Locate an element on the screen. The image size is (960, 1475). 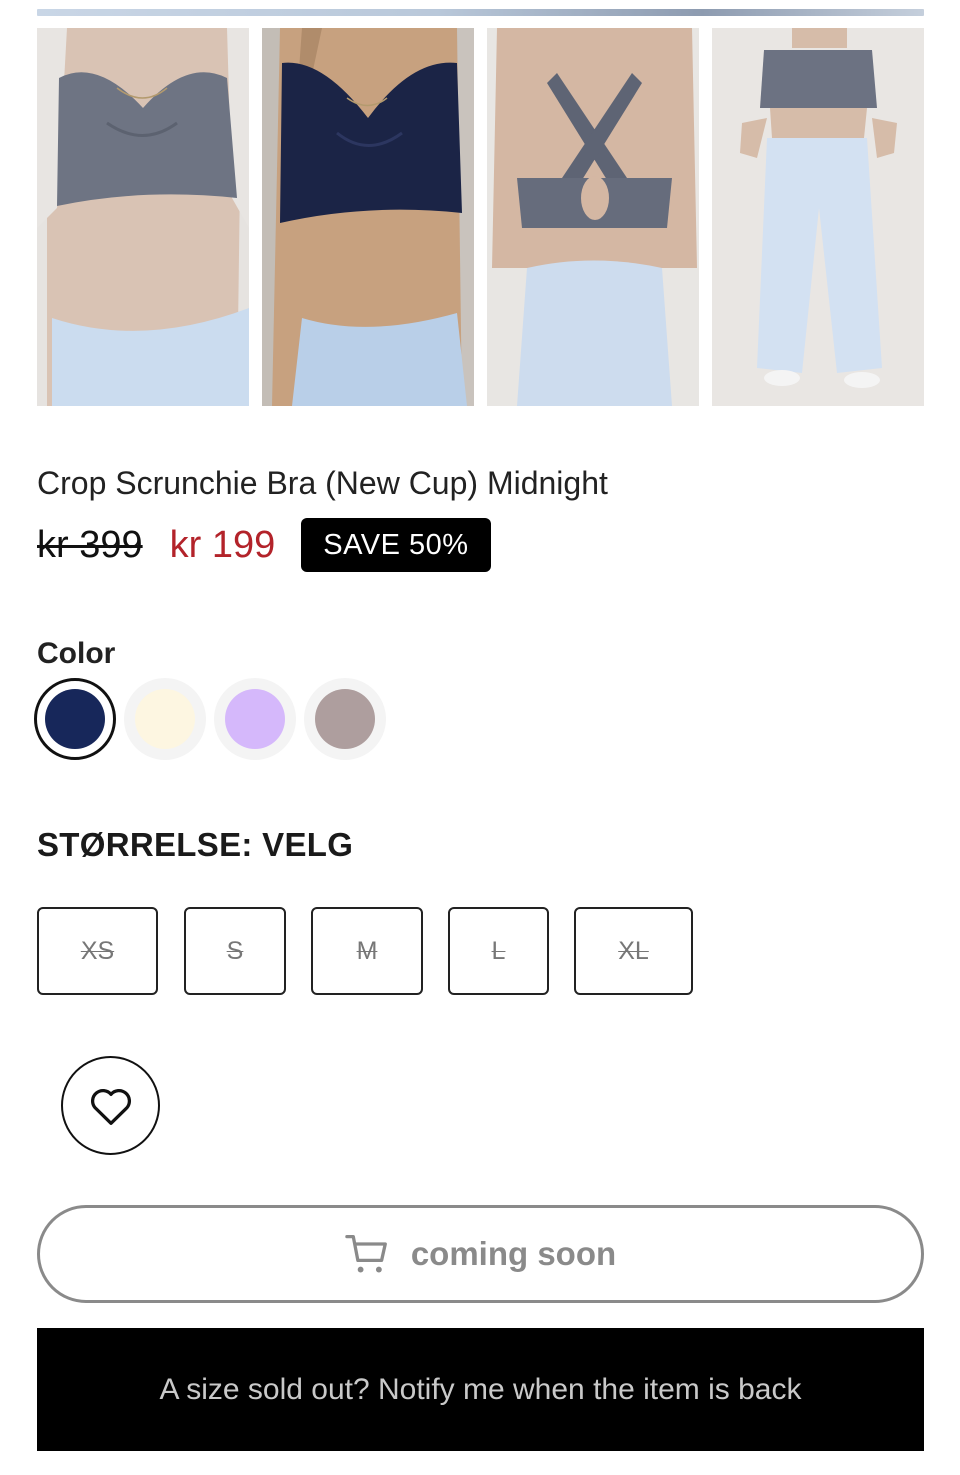
price-row: kr 399 kr 199 SAVE 50% is located at coordinates (264, 545).